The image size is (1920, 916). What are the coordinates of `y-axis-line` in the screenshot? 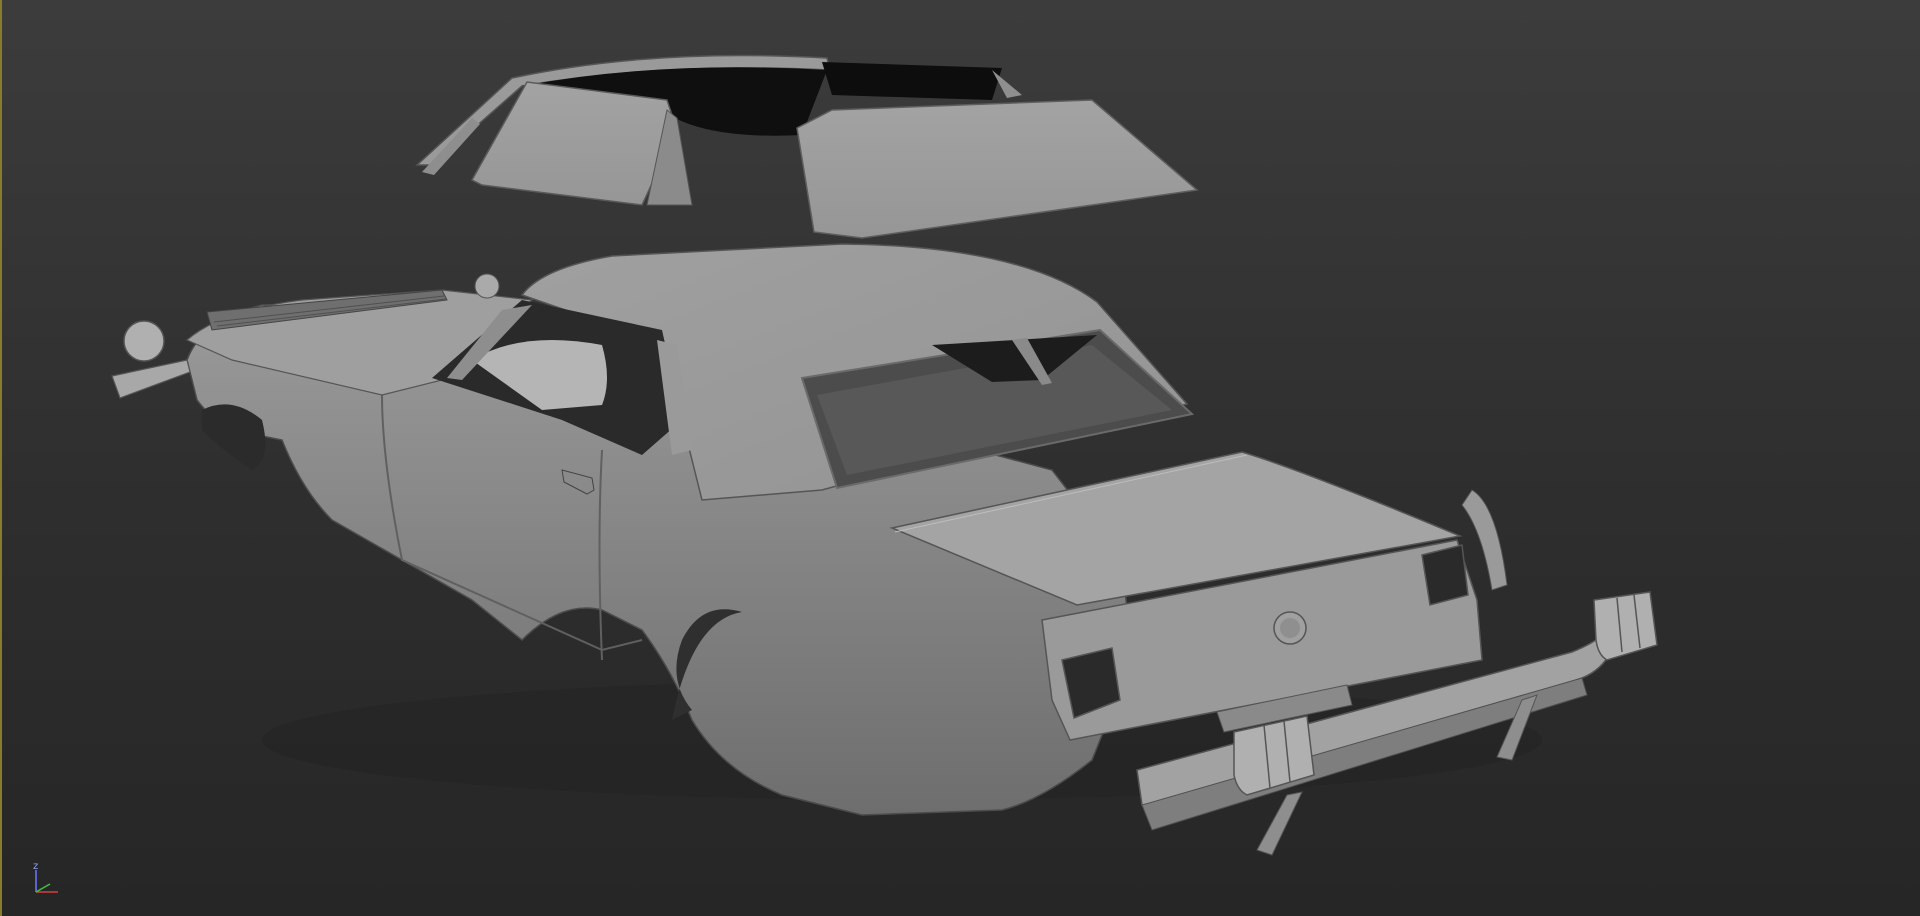 It's located at (43, 888).